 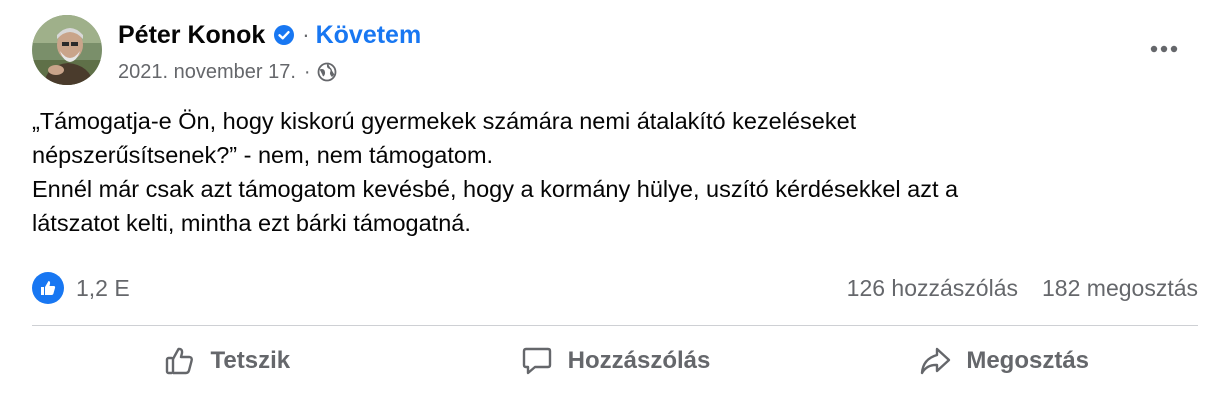 What do you see at coordinates (263, 155) in the screenshot?
I see `post-text-line: népszerűsítsenek?” - nem, nem támogatom.` at bounding box center [263, 155].